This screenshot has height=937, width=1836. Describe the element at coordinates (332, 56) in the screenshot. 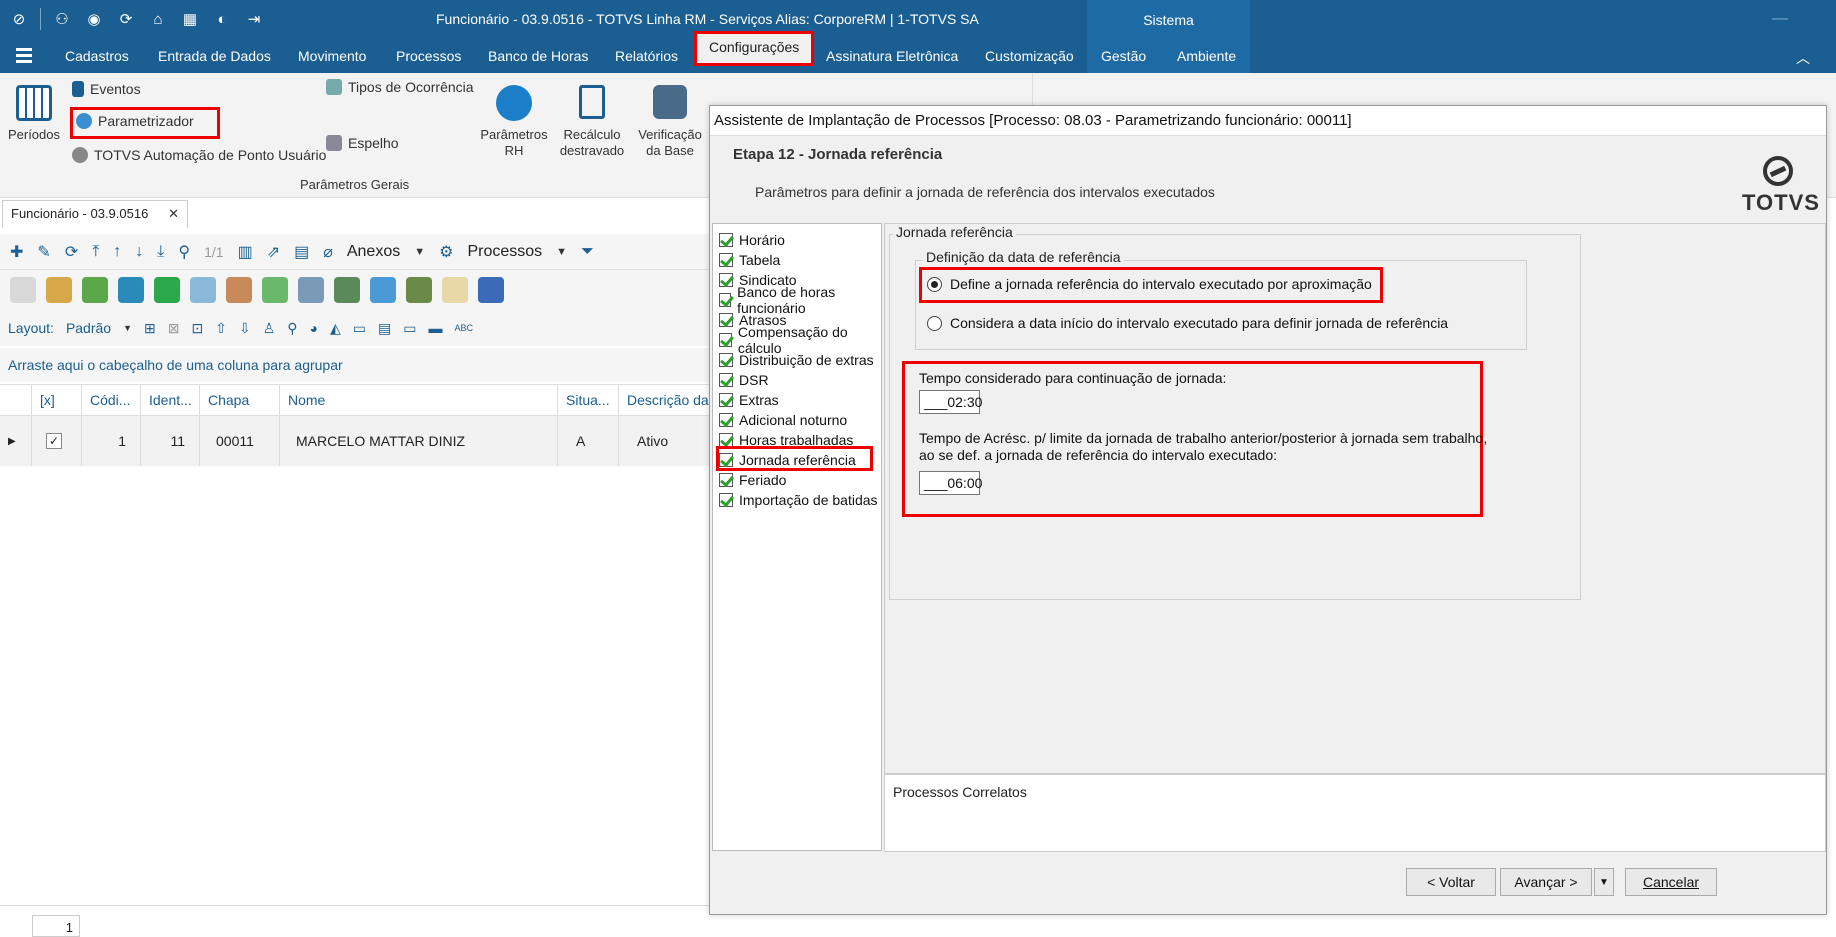

I see `menu-movimento: Movimento` at that location.